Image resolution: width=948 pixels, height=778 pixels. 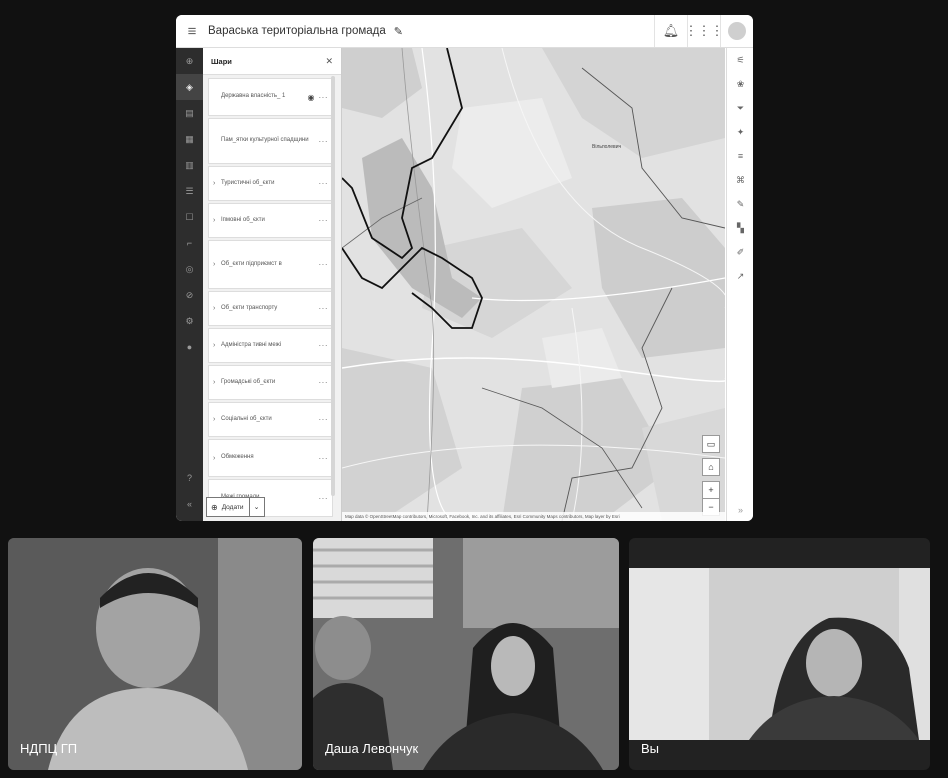 I want to click on close-icon: ✕, so click(x=329, y=61).